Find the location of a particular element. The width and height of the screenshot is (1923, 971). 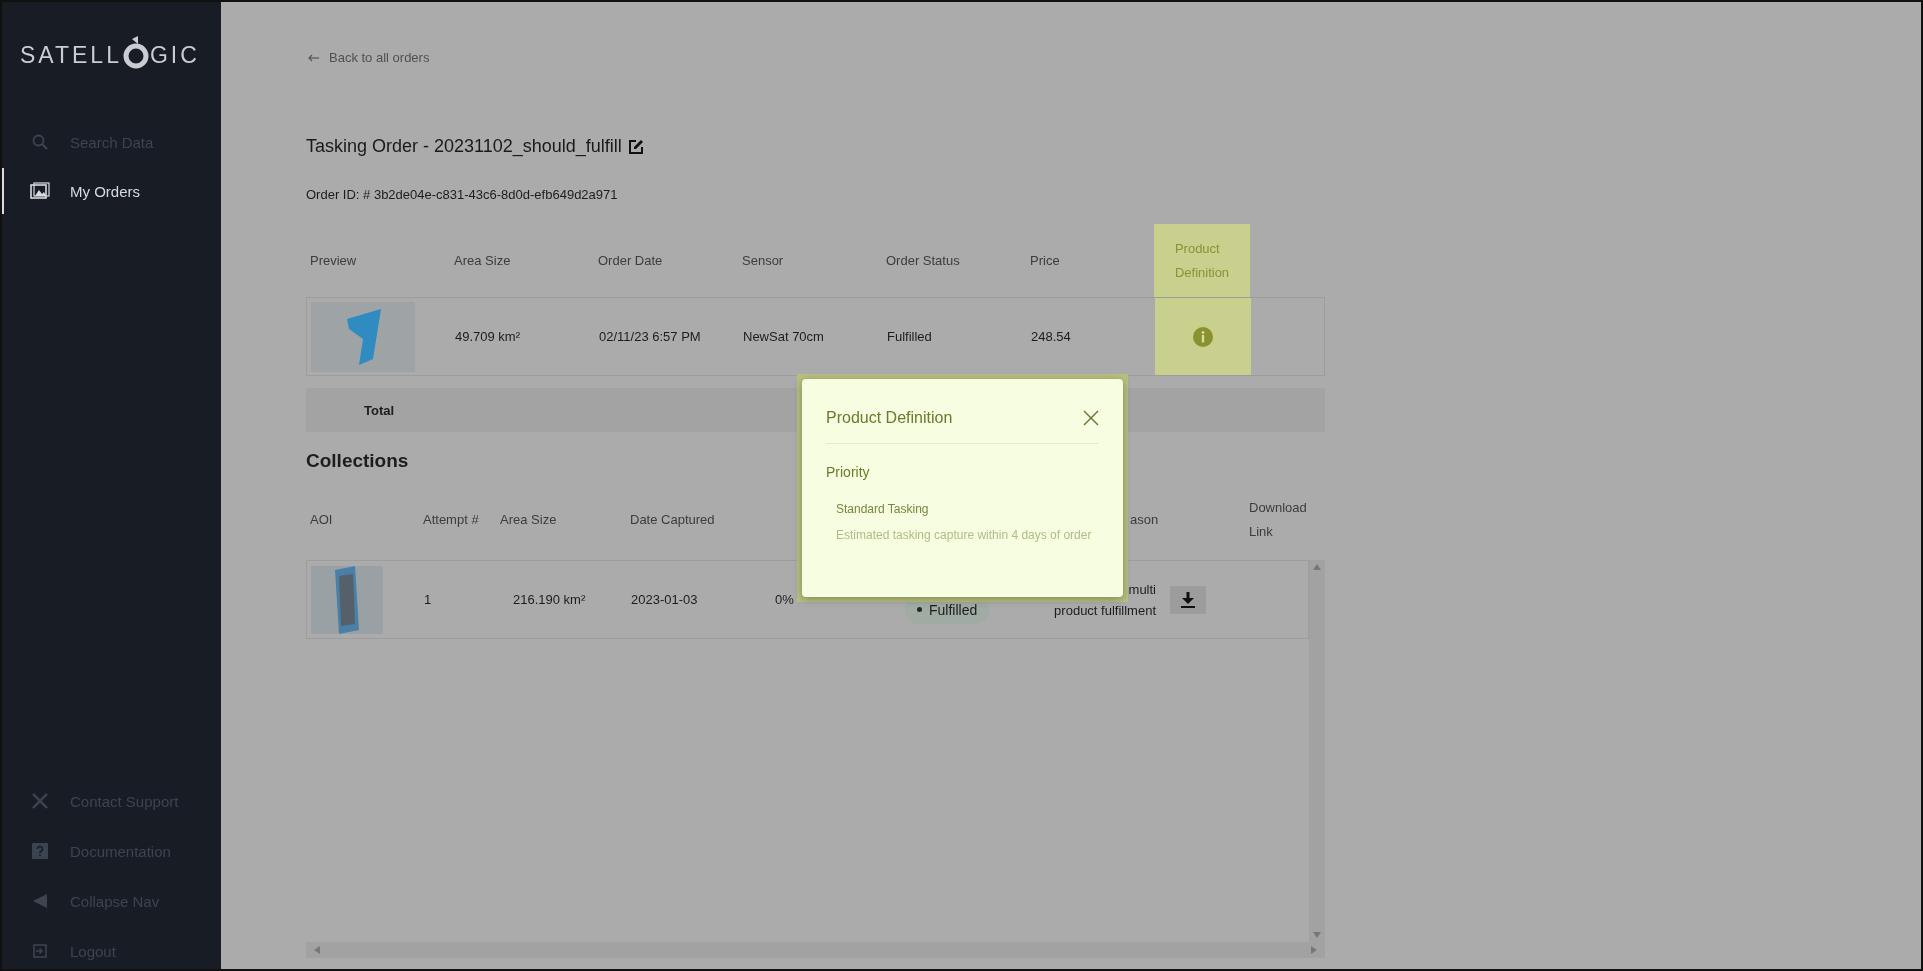

section-heading: Collections is located at coordinates (358, 461).